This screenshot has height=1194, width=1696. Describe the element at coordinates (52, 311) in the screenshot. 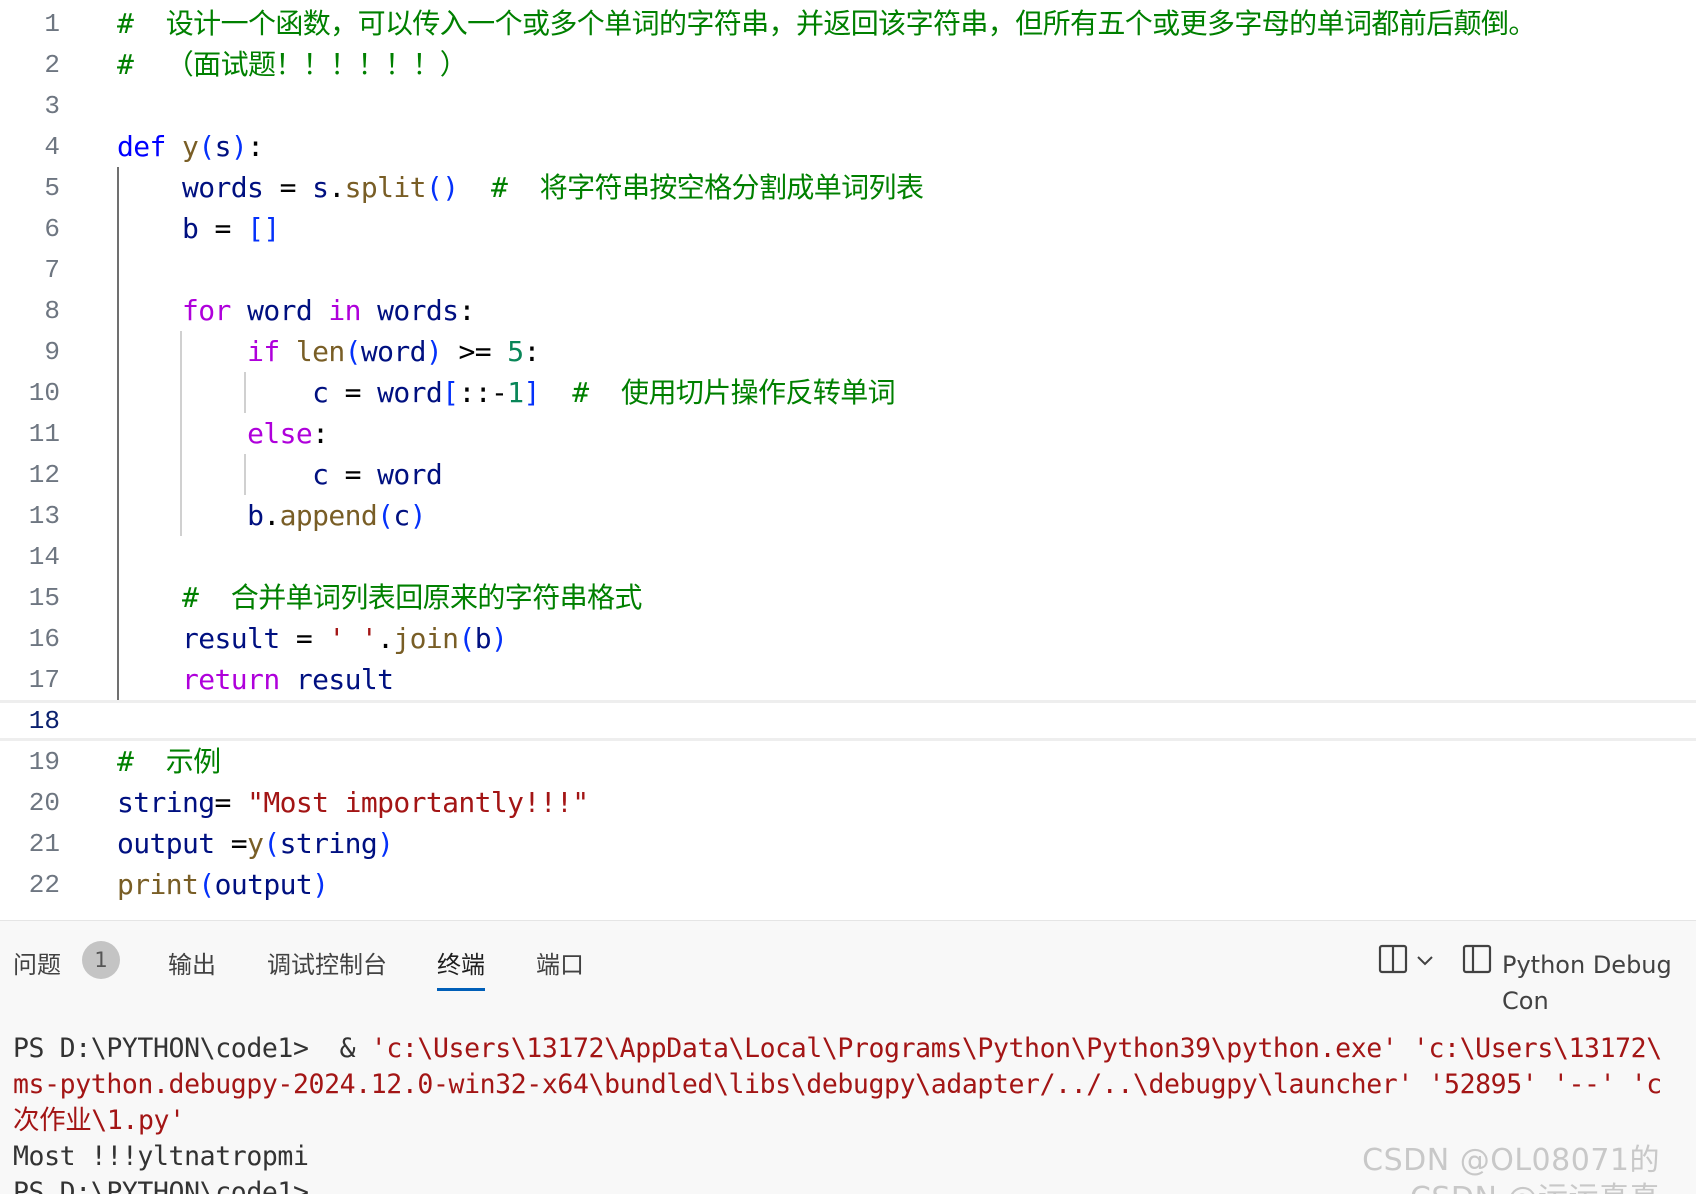

I see `line-number: 8` at that location.